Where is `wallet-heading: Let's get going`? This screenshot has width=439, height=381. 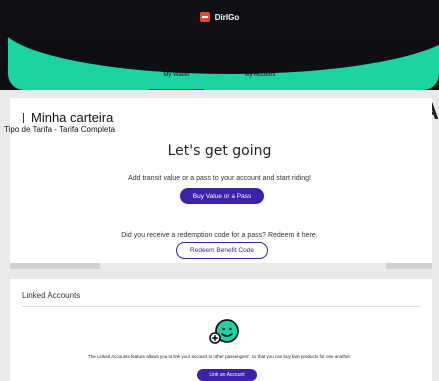
wallet-heading: Let's get going is located at coordinates (219, 151).